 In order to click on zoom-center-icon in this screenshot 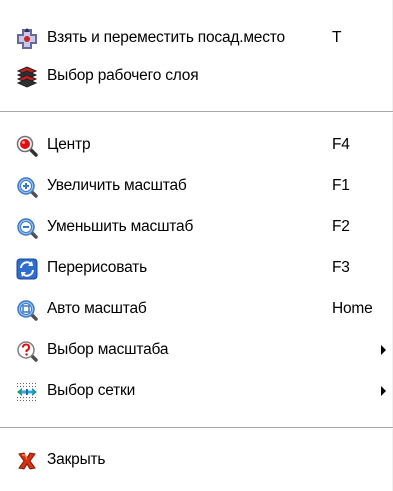, I will do `click(27, 146)`.